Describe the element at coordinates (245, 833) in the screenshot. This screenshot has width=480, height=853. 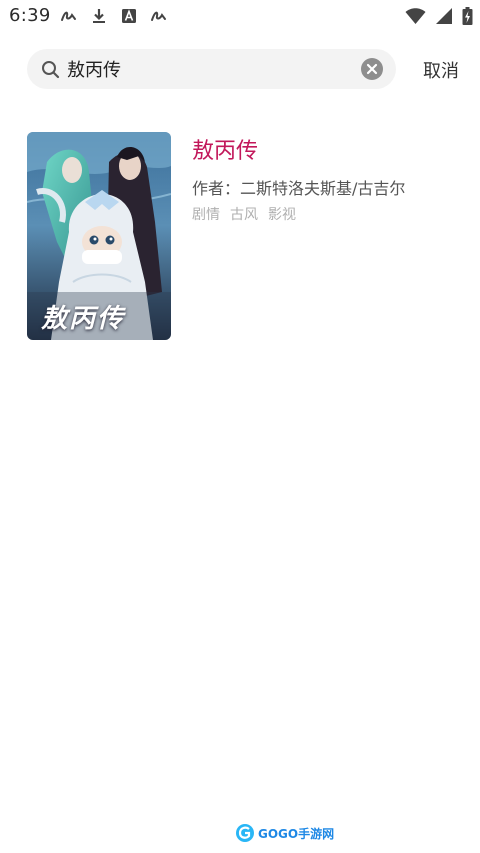
I see `gogo-logo-icon` at that location.